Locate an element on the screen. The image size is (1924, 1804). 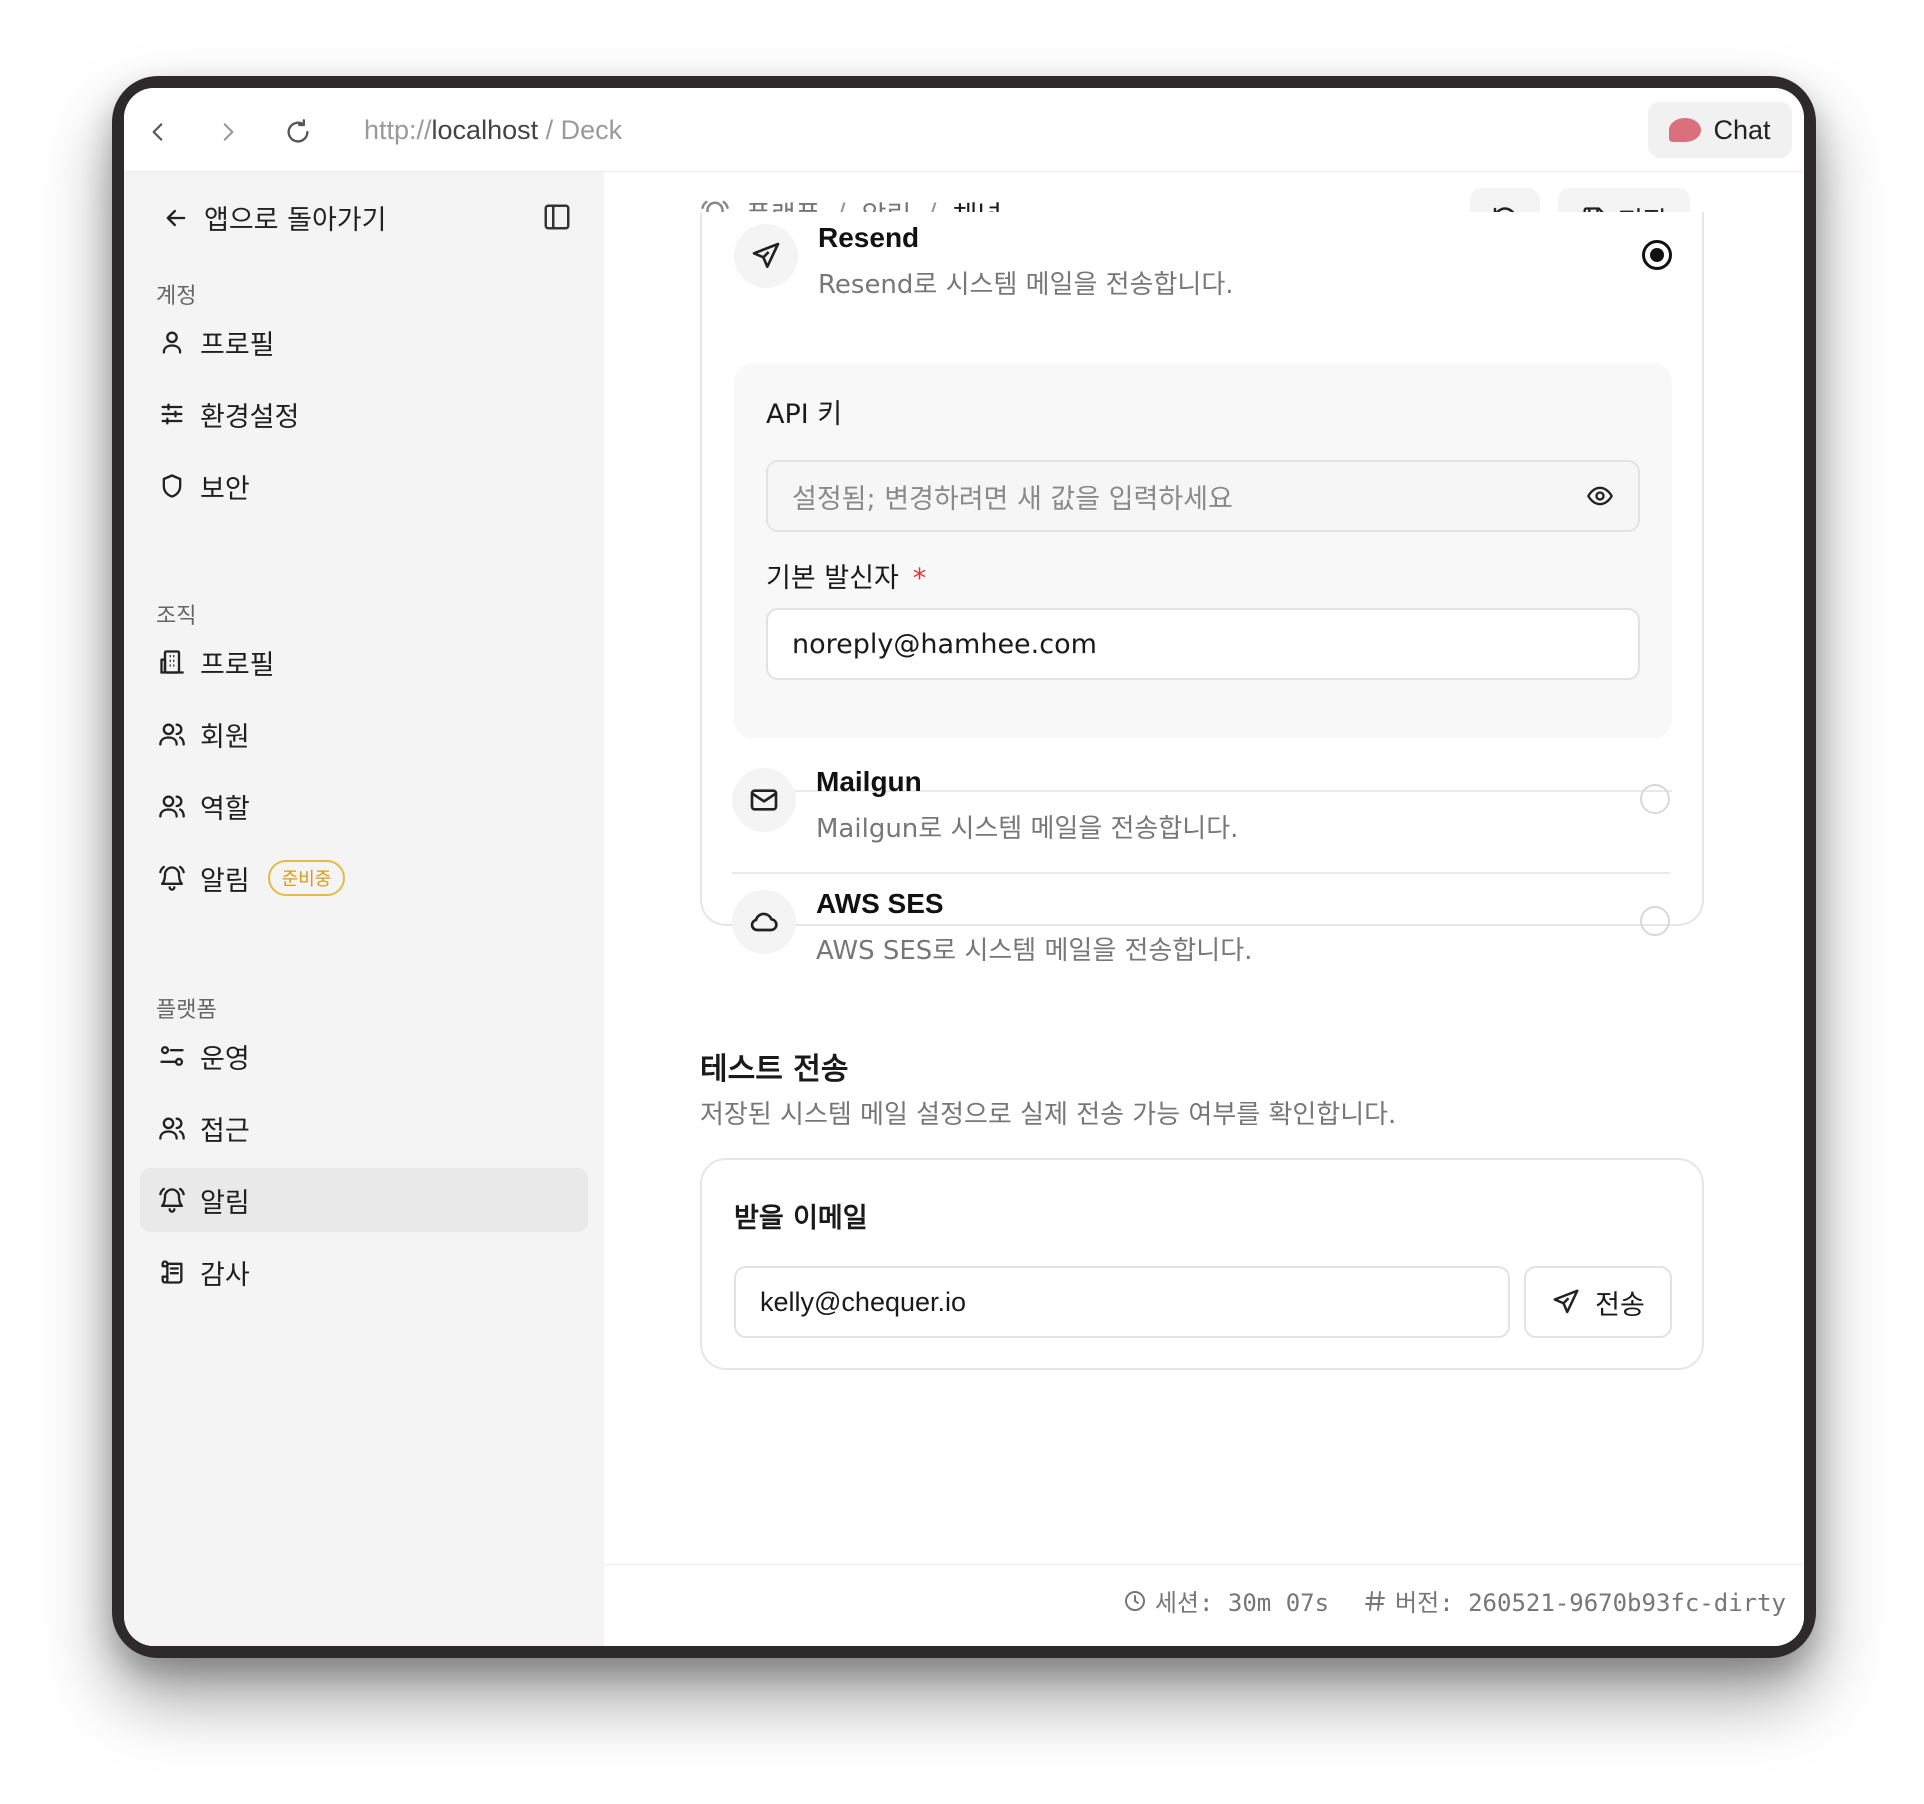
shield-icon is located at coordinates (172, 486).